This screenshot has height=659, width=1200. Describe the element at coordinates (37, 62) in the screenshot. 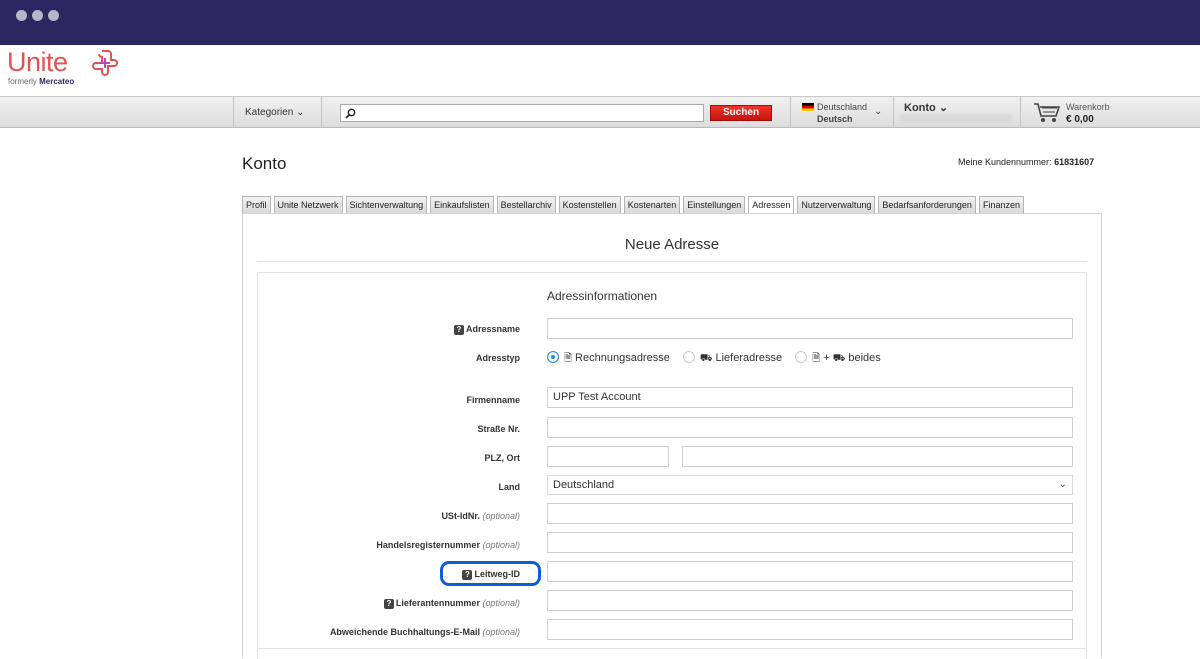

I see `brand-name: Unite` at that location.